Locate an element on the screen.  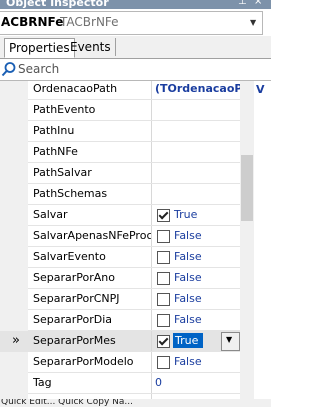
property-row: PathInu is located at coordinates (120, 131).